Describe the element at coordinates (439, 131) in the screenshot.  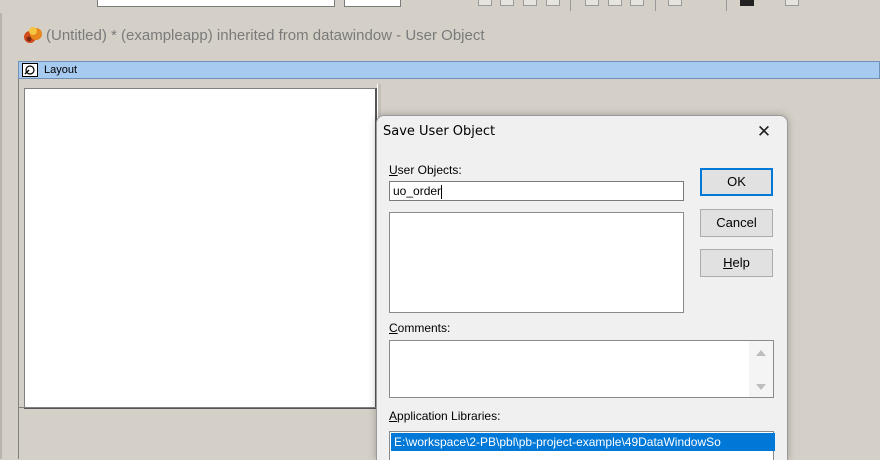
I see `dialog-title: Save User Object` at that location.